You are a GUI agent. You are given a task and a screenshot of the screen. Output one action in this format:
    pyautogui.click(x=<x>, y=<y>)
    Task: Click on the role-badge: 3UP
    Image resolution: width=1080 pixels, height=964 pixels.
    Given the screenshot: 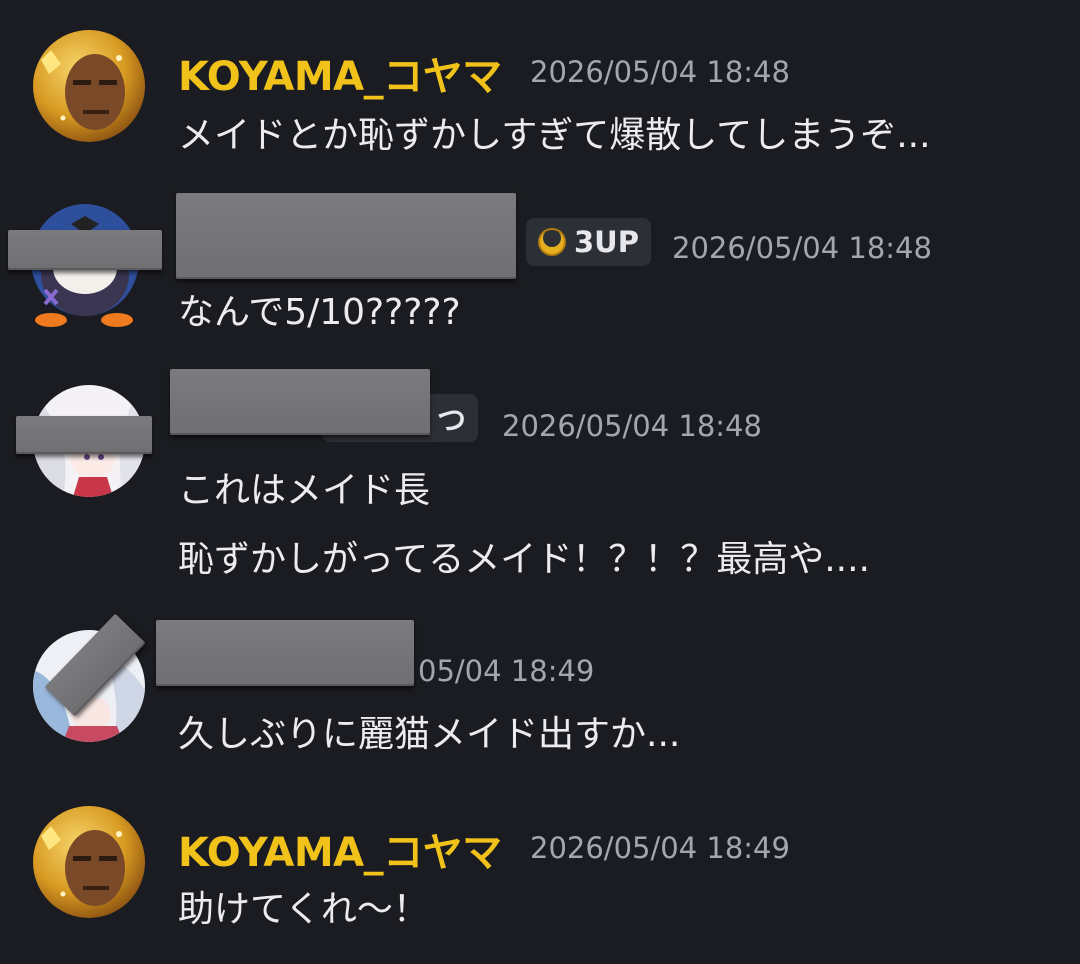 What is the action you would take?
    pyautogui.click(x=588, y=242)
    